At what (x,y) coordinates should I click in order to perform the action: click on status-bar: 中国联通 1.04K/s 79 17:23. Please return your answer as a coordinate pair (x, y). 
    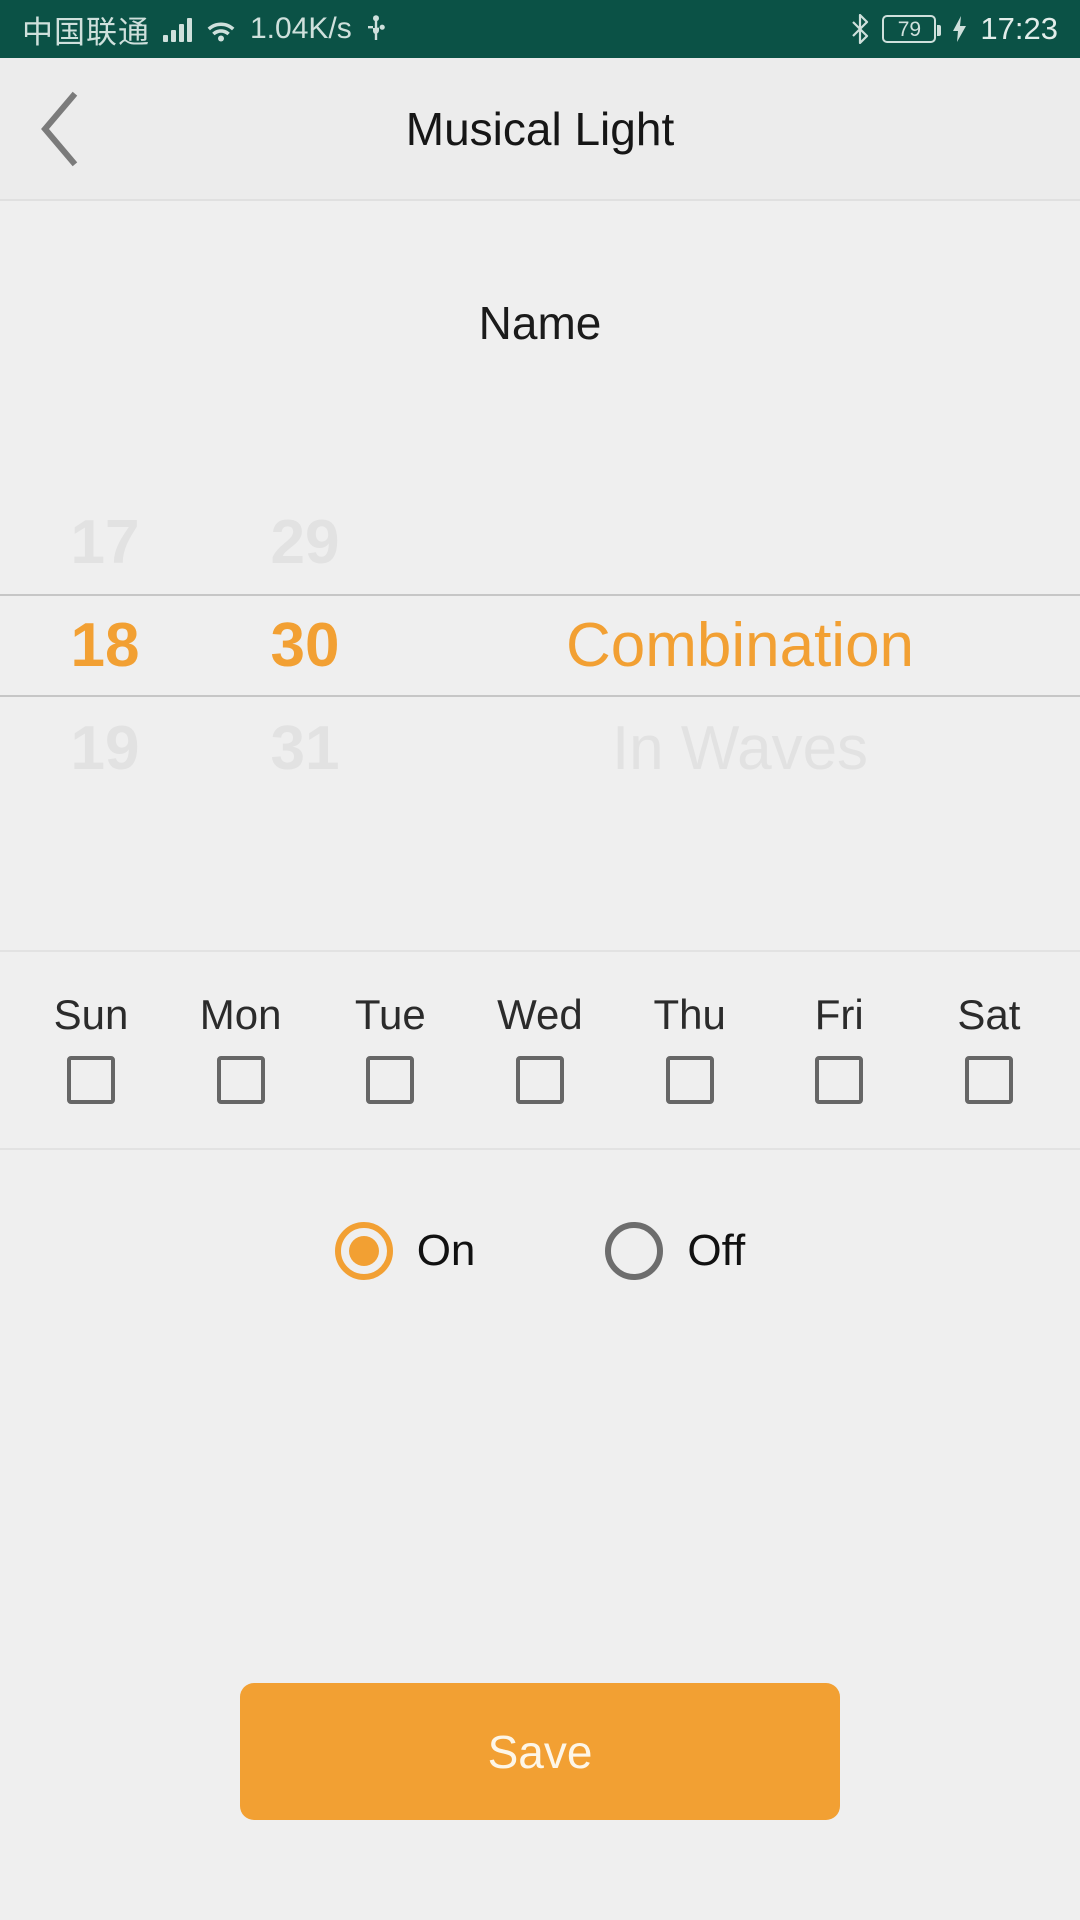
    Looking at the image, I should click on (540, 29).